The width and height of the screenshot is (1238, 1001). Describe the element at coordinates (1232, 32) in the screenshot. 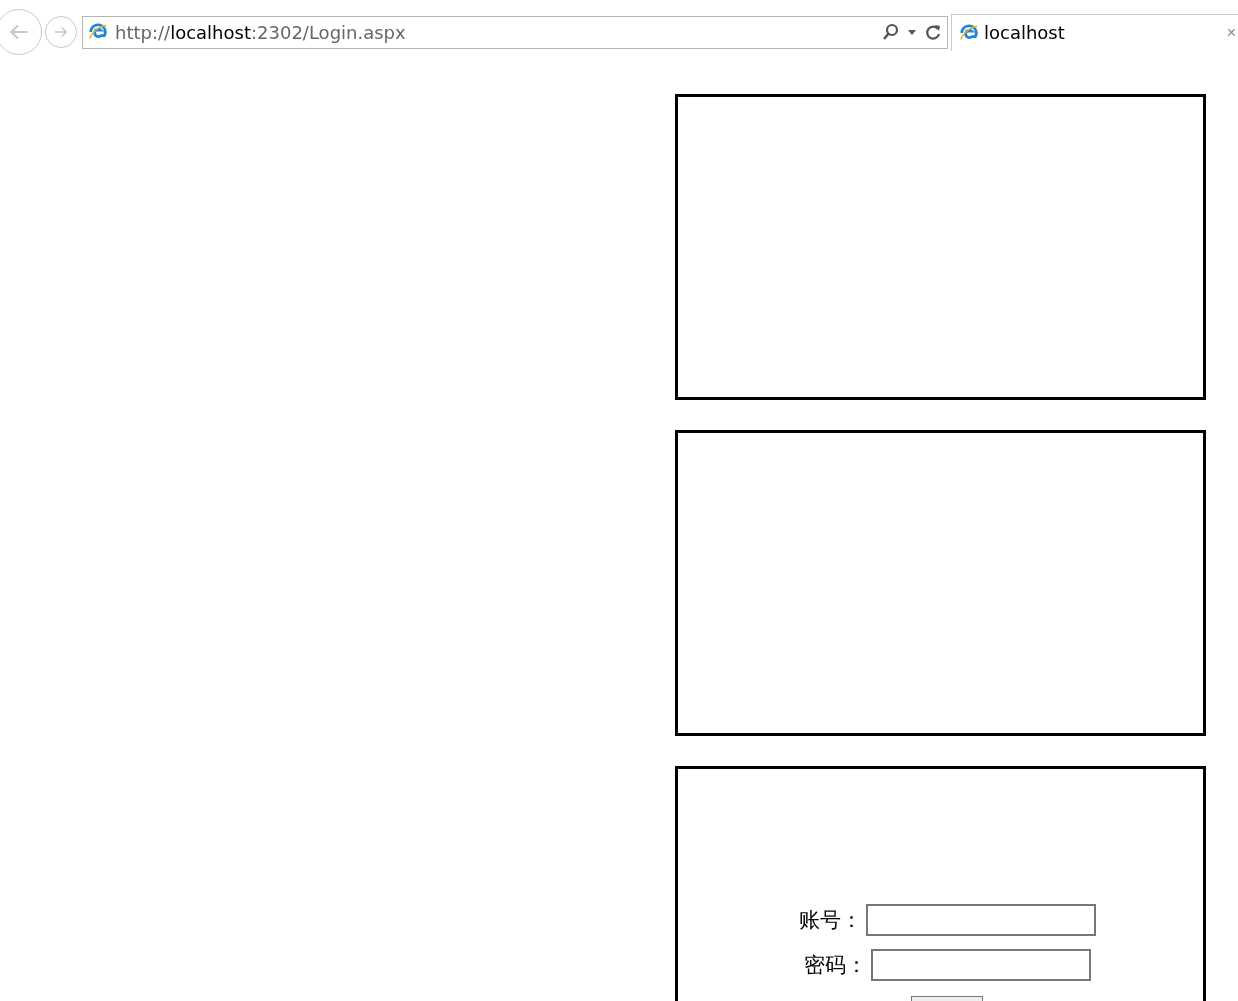

I see `tab-close-button: ×` at that location.